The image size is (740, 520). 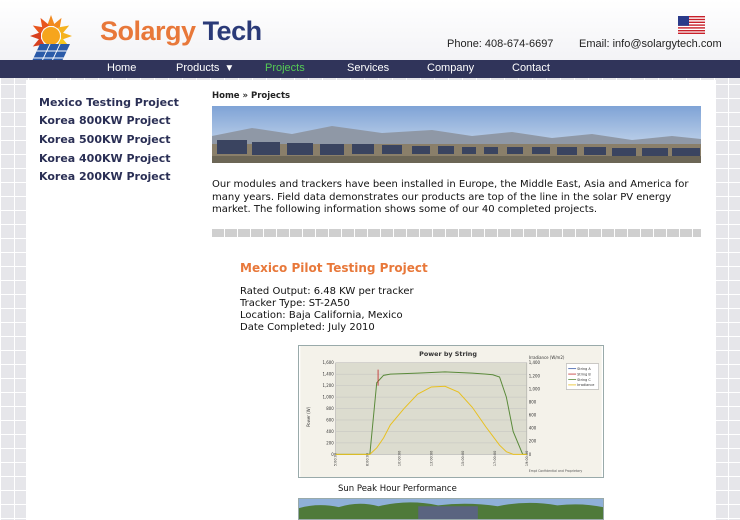 What do you see at coordinates (495, 458) in the screenshot?
I see `chart-x-tick-label: 17:00:00` at bounding box center [495, 458].